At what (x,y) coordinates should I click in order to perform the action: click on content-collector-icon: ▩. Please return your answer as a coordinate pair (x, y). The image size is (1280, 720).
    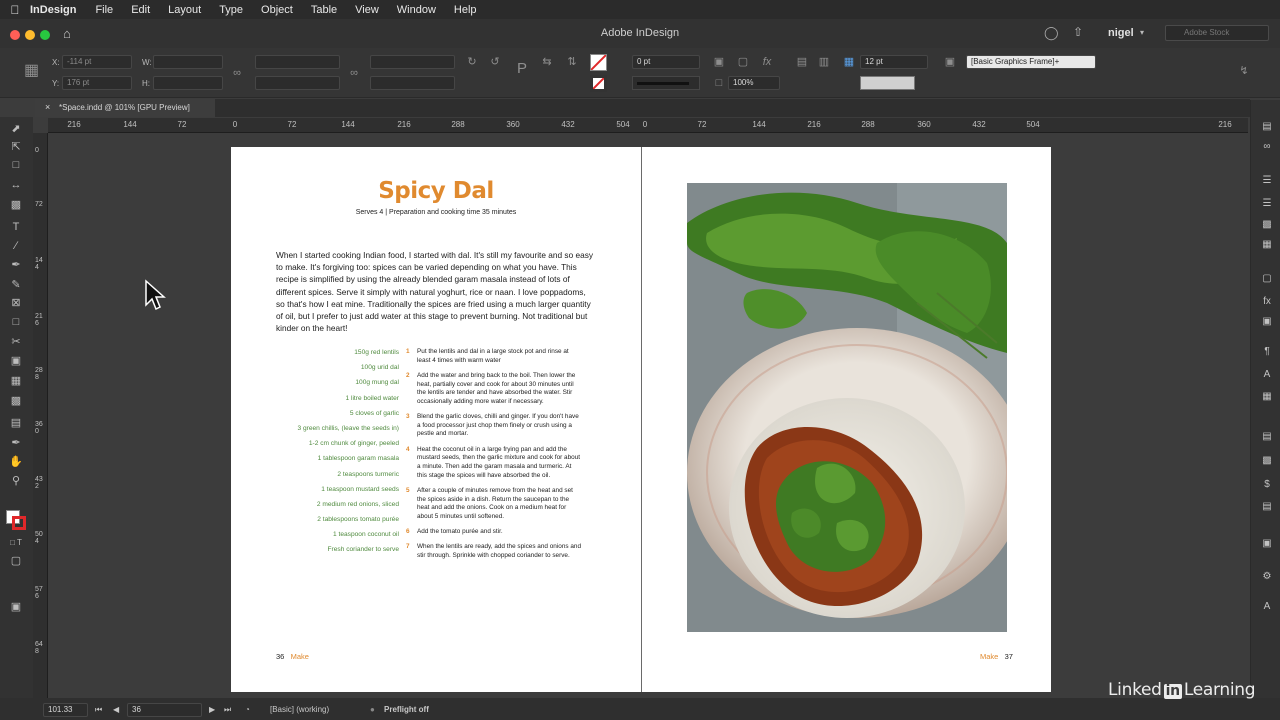
    Looking at the image, I should click on (16, 205).